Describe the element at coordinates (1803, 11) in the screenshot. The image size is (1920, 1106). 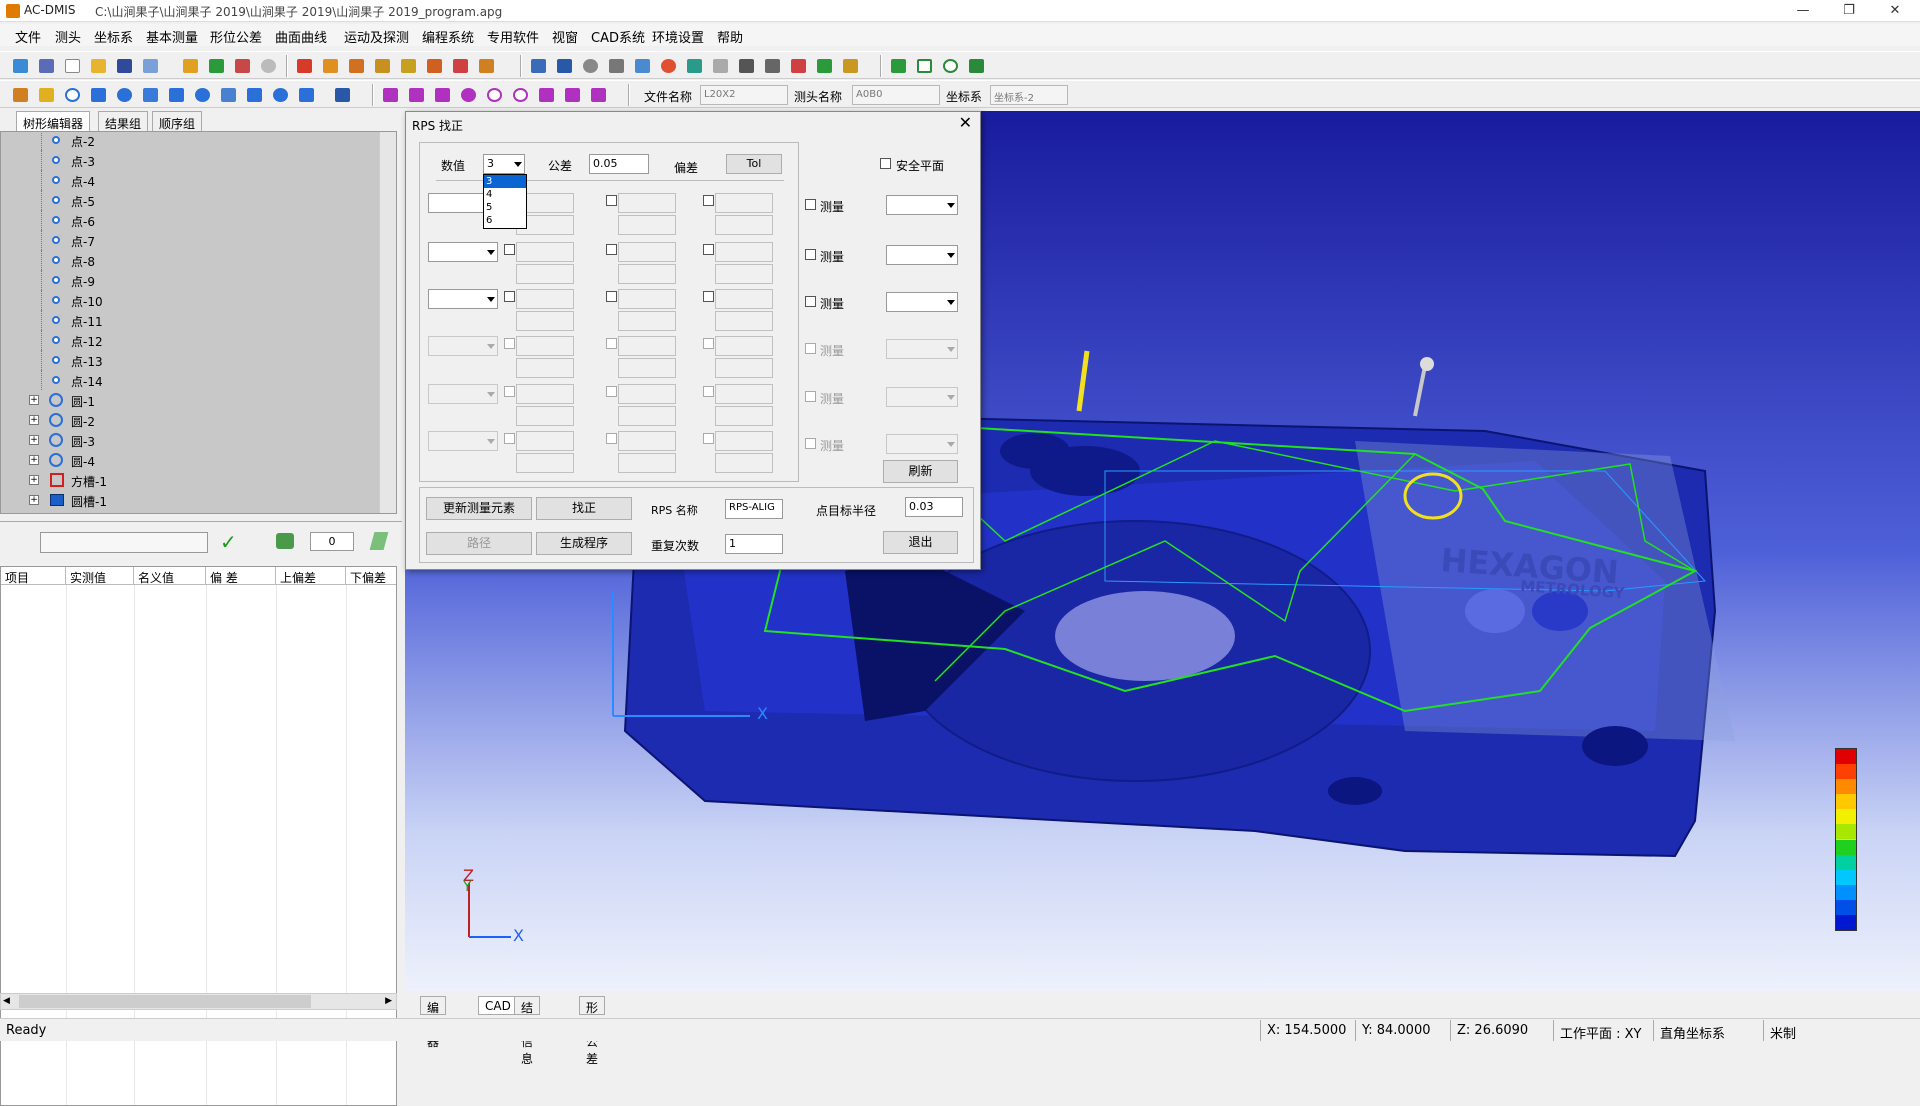
I see `minimize-button: —` at that location.